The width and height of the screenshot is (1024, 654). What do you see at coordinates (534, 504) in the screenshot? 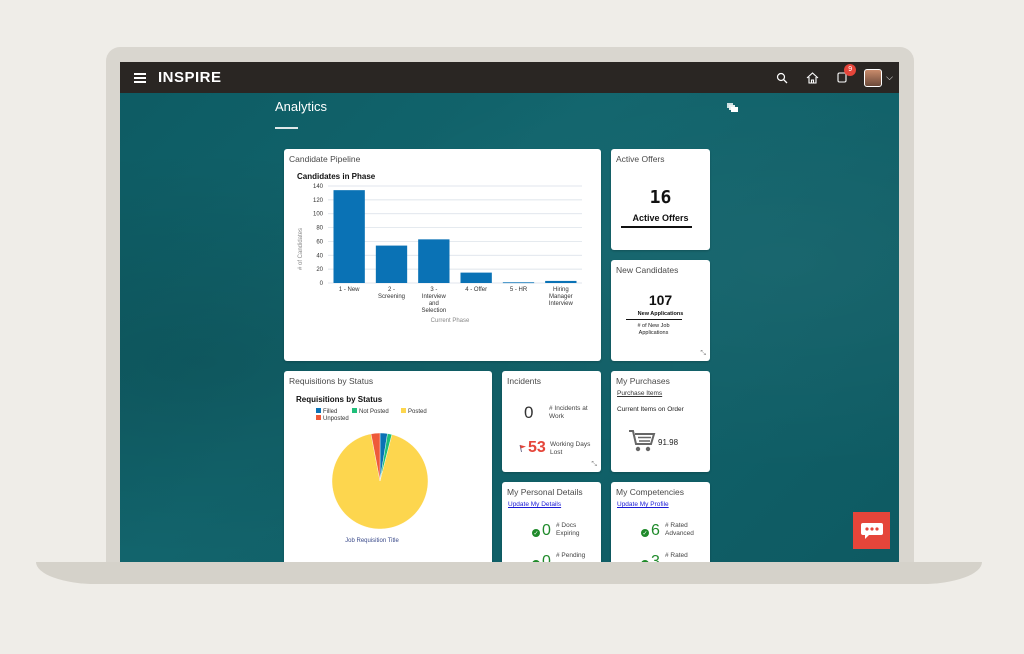
I see `update-details-link: Update My Details` at bounding box center [534, 504].